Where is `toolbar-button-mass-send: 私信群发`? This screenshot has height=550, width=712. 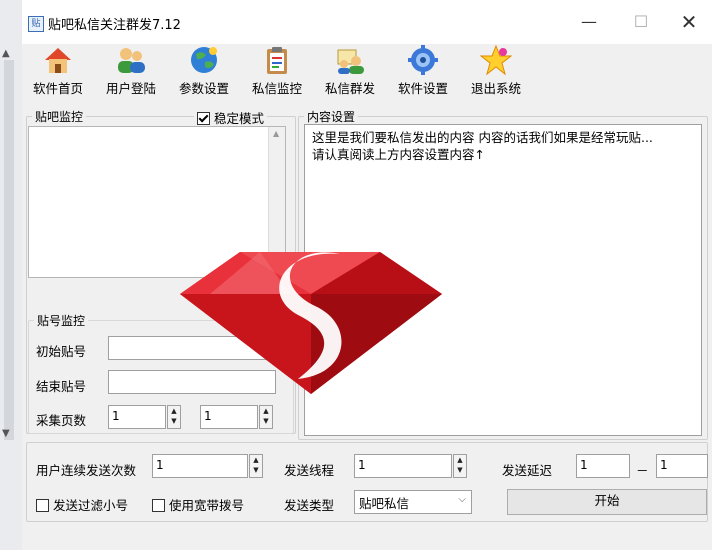
toolbar-button-mass-send: 私信群发 is located at coordinates (350, 72).